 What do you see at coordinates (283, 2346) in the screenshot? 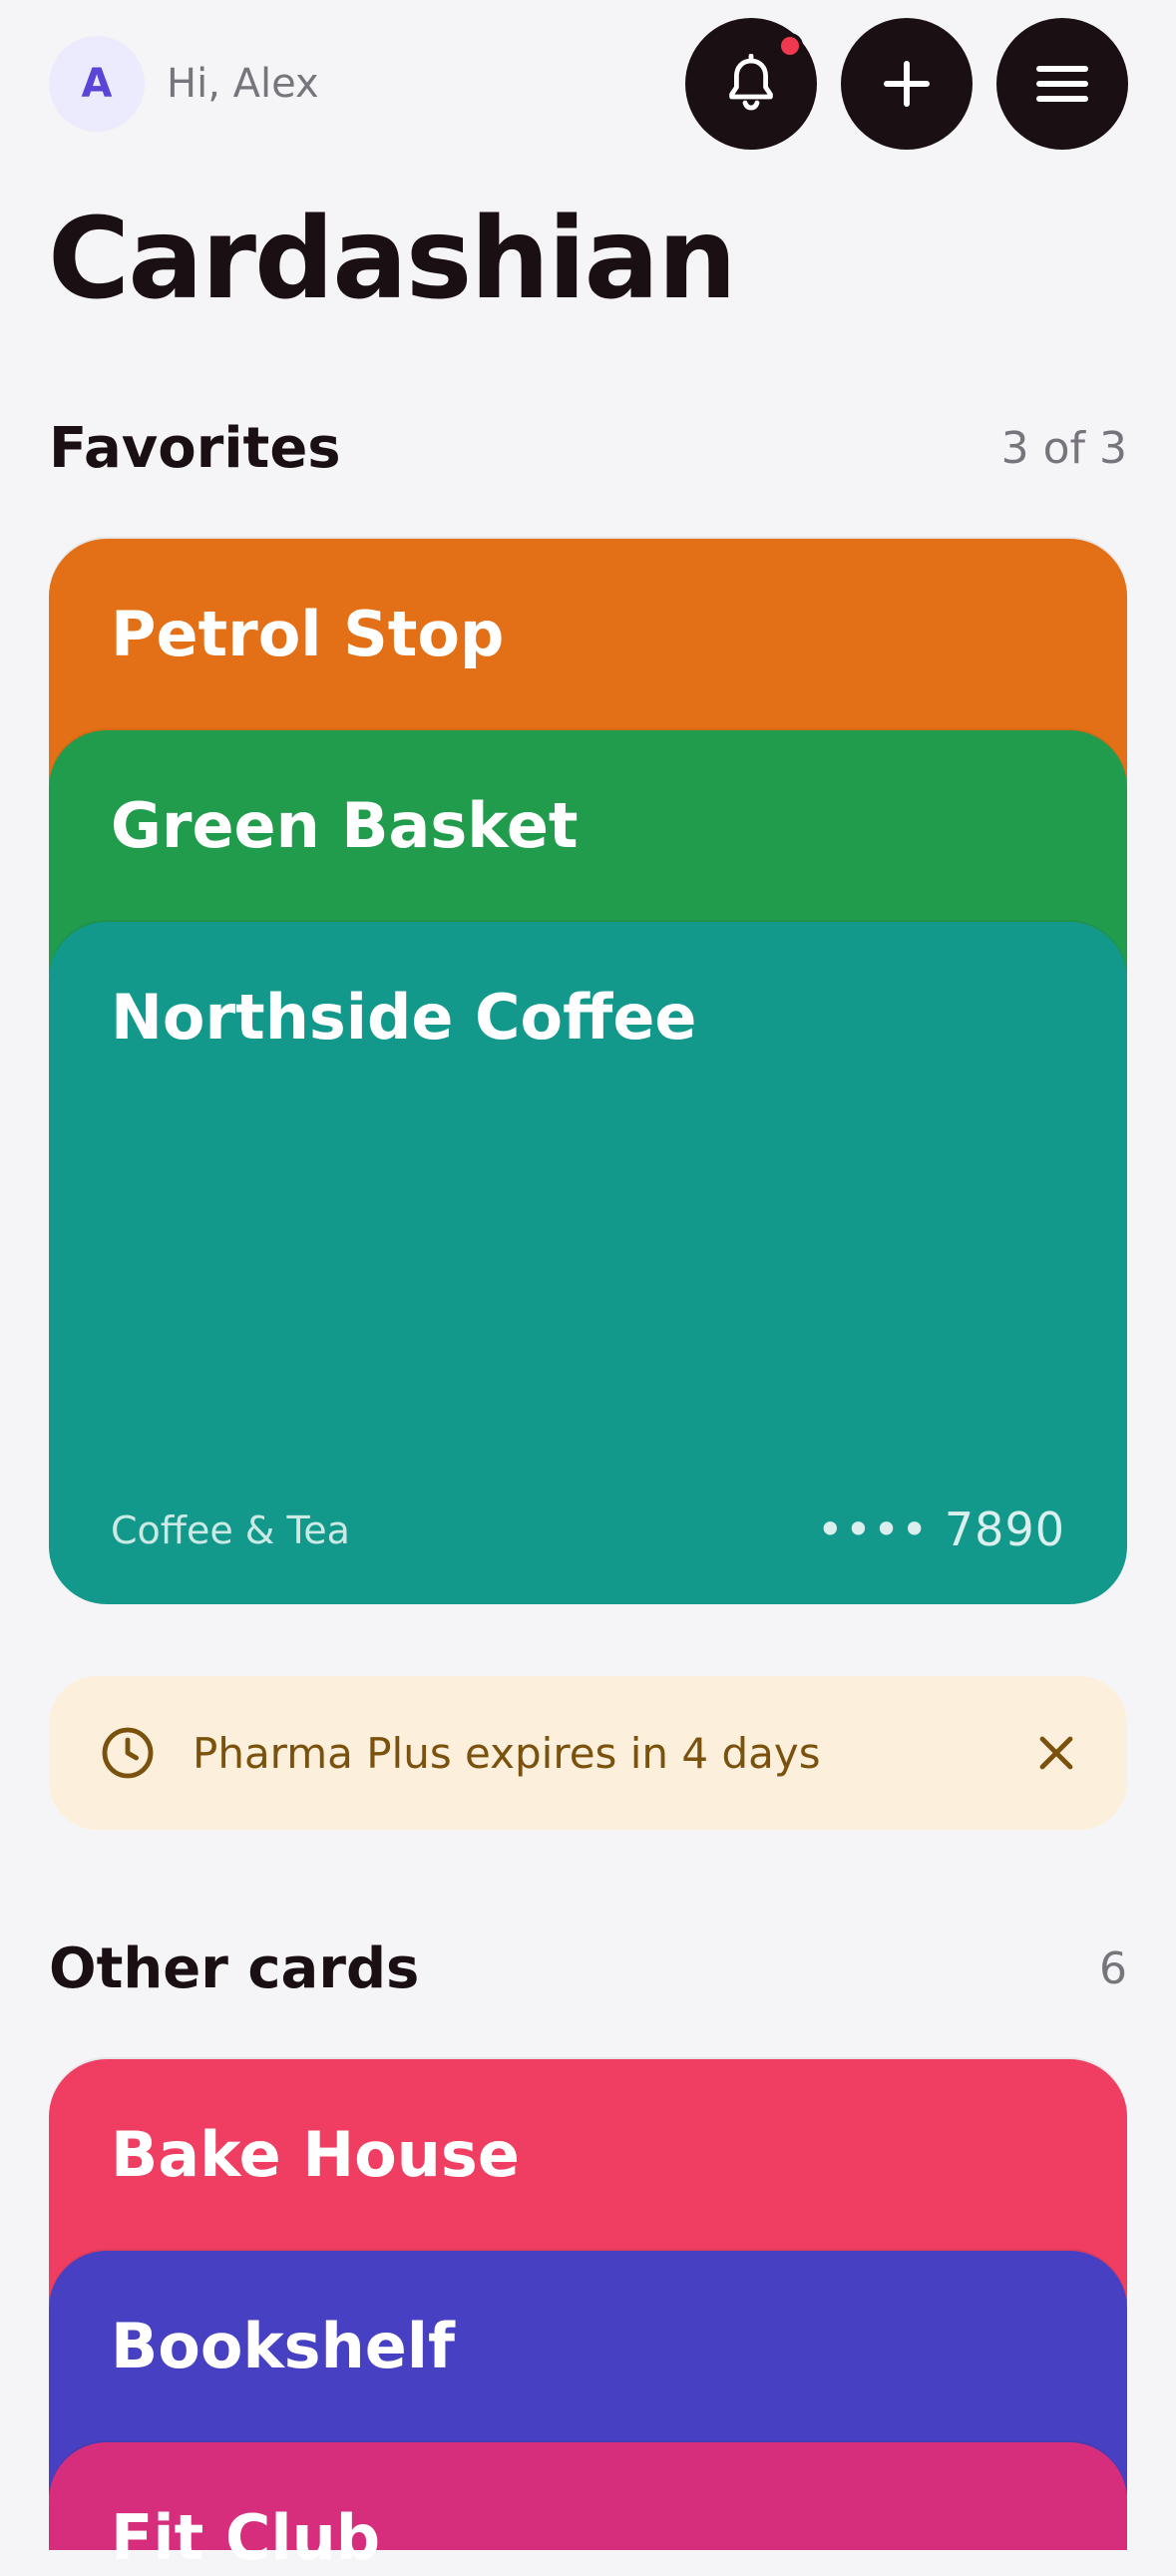
I see `card-name: Bookshelf` at bounding box center [283, 2346].